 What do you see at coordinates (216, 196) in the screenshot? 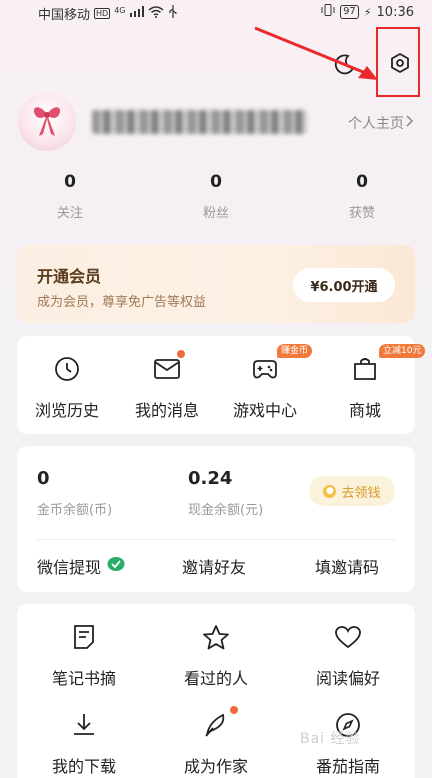
I see `stat-fans: 0 粉丝` at bounding box center [216, 196].